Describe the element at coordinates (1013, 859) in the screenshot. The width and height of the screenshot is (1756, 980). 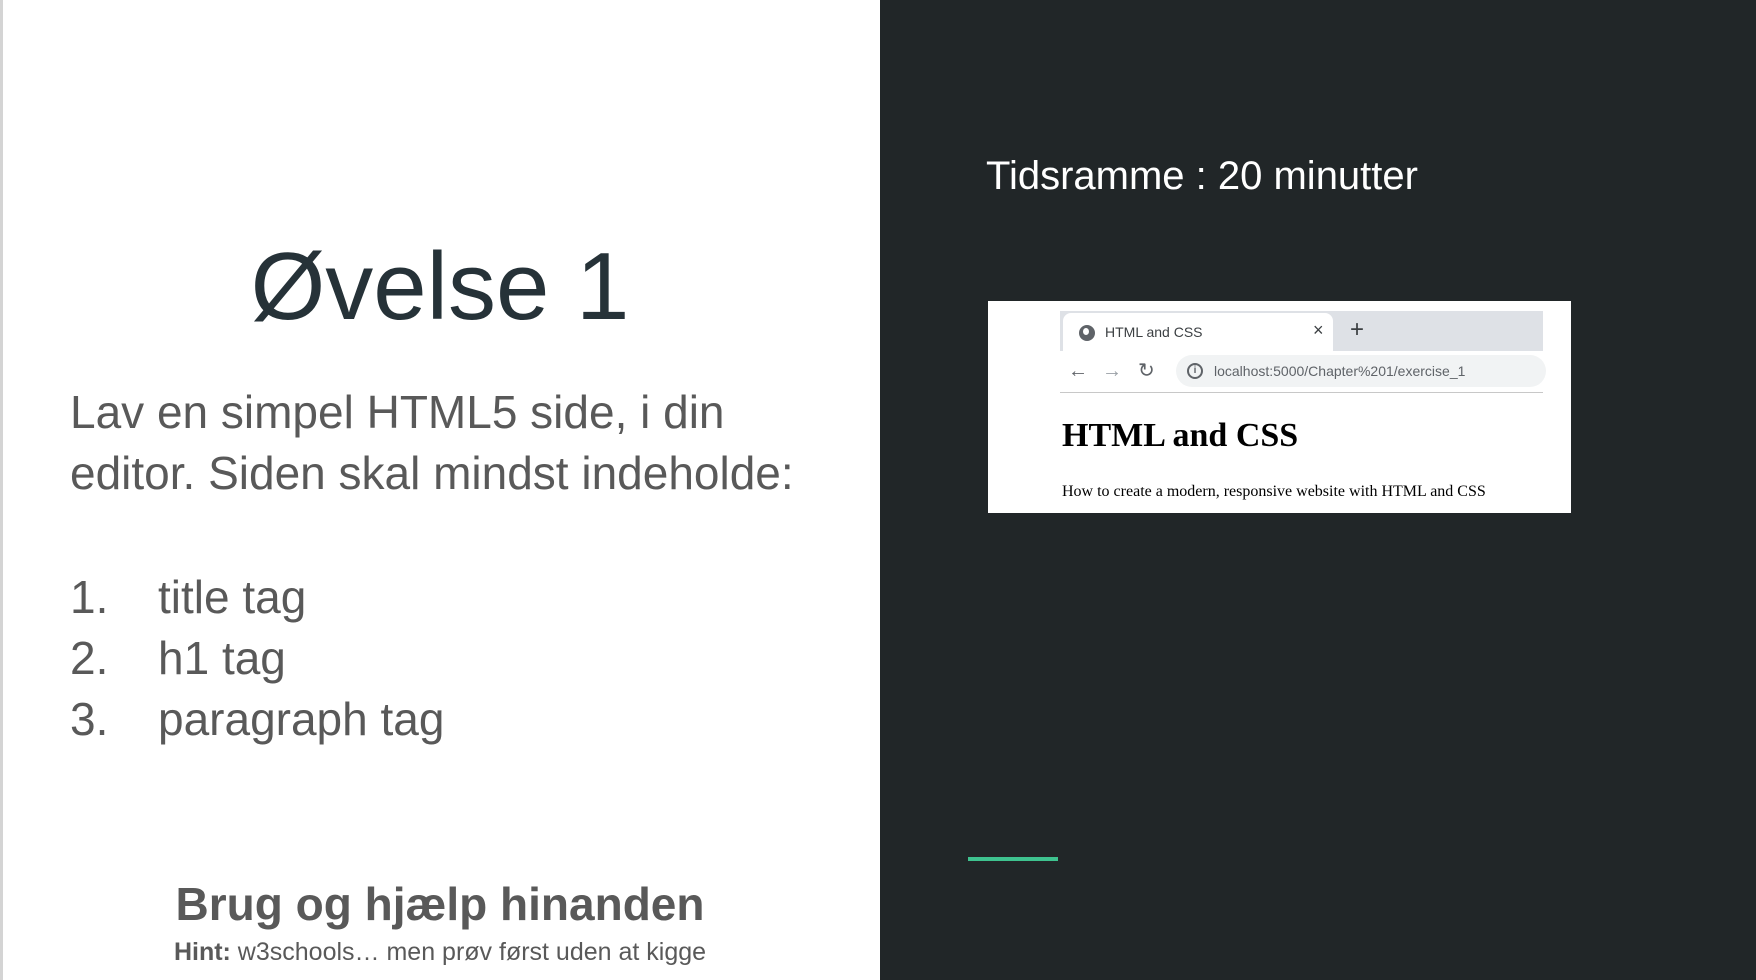
I see `accent-line` at that location.